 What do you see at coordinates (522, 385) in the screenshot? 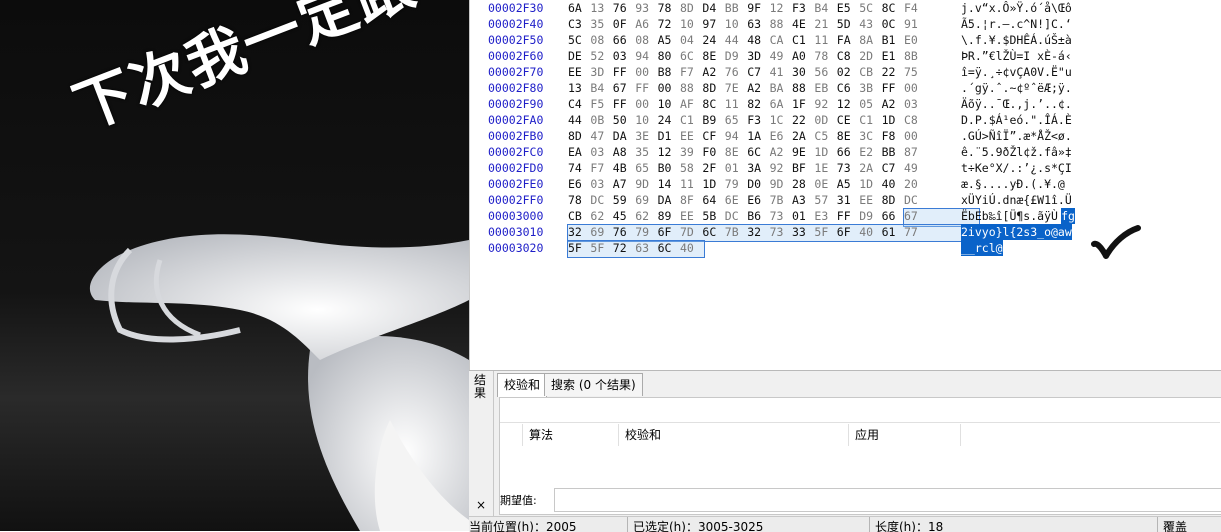
I see `tab-checksum: 校验和` at bounding box center [522, 385].